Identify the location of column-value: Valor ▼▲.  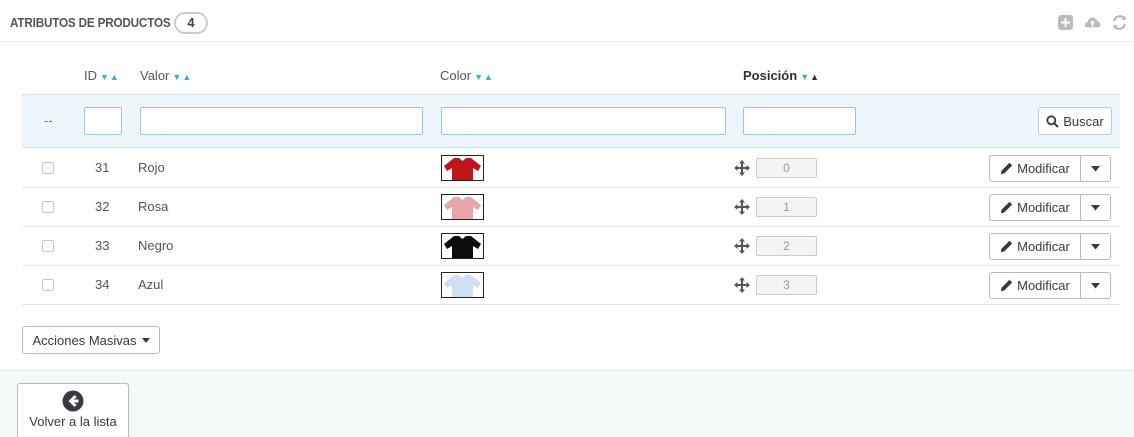
(166, 75).